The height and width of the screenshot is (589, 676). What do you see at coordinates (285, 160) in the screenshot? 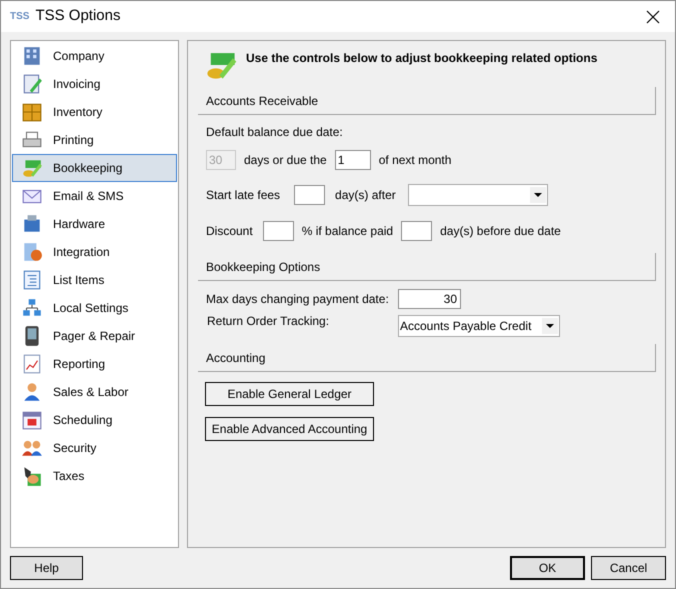
I see `field-label: days or due the` at bounding box center [285, 160].